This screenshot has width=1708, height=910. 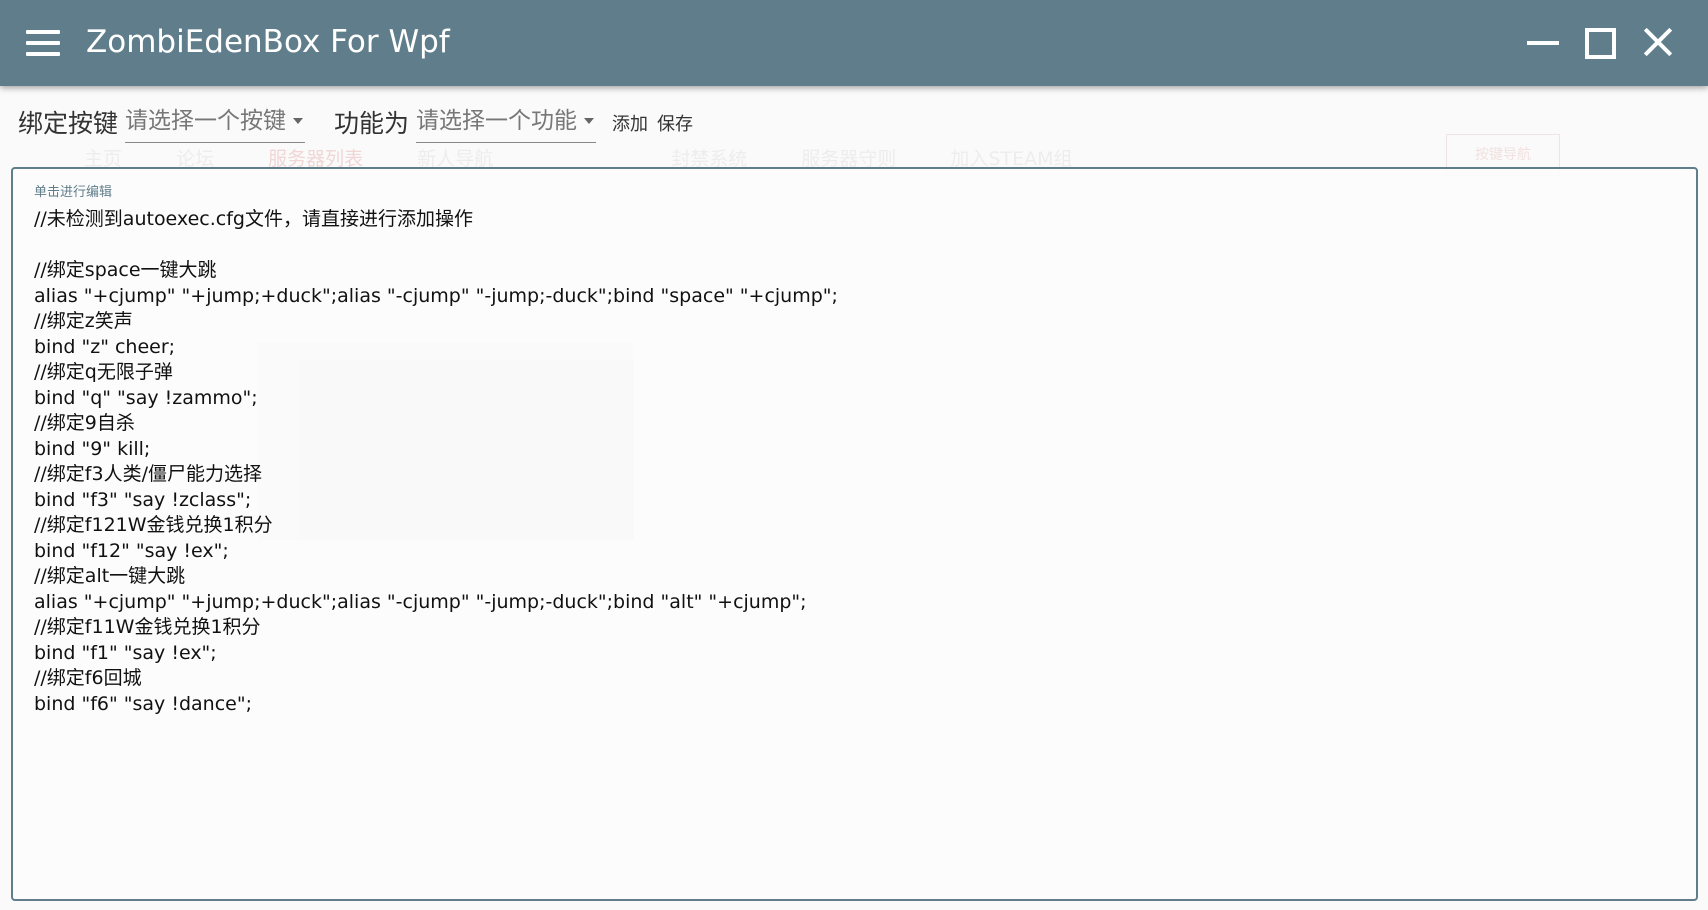 What do you see at coordinates (372, 123) in the screenshot?
I see `function-label: 功能为` at bounding box center [372, 123].